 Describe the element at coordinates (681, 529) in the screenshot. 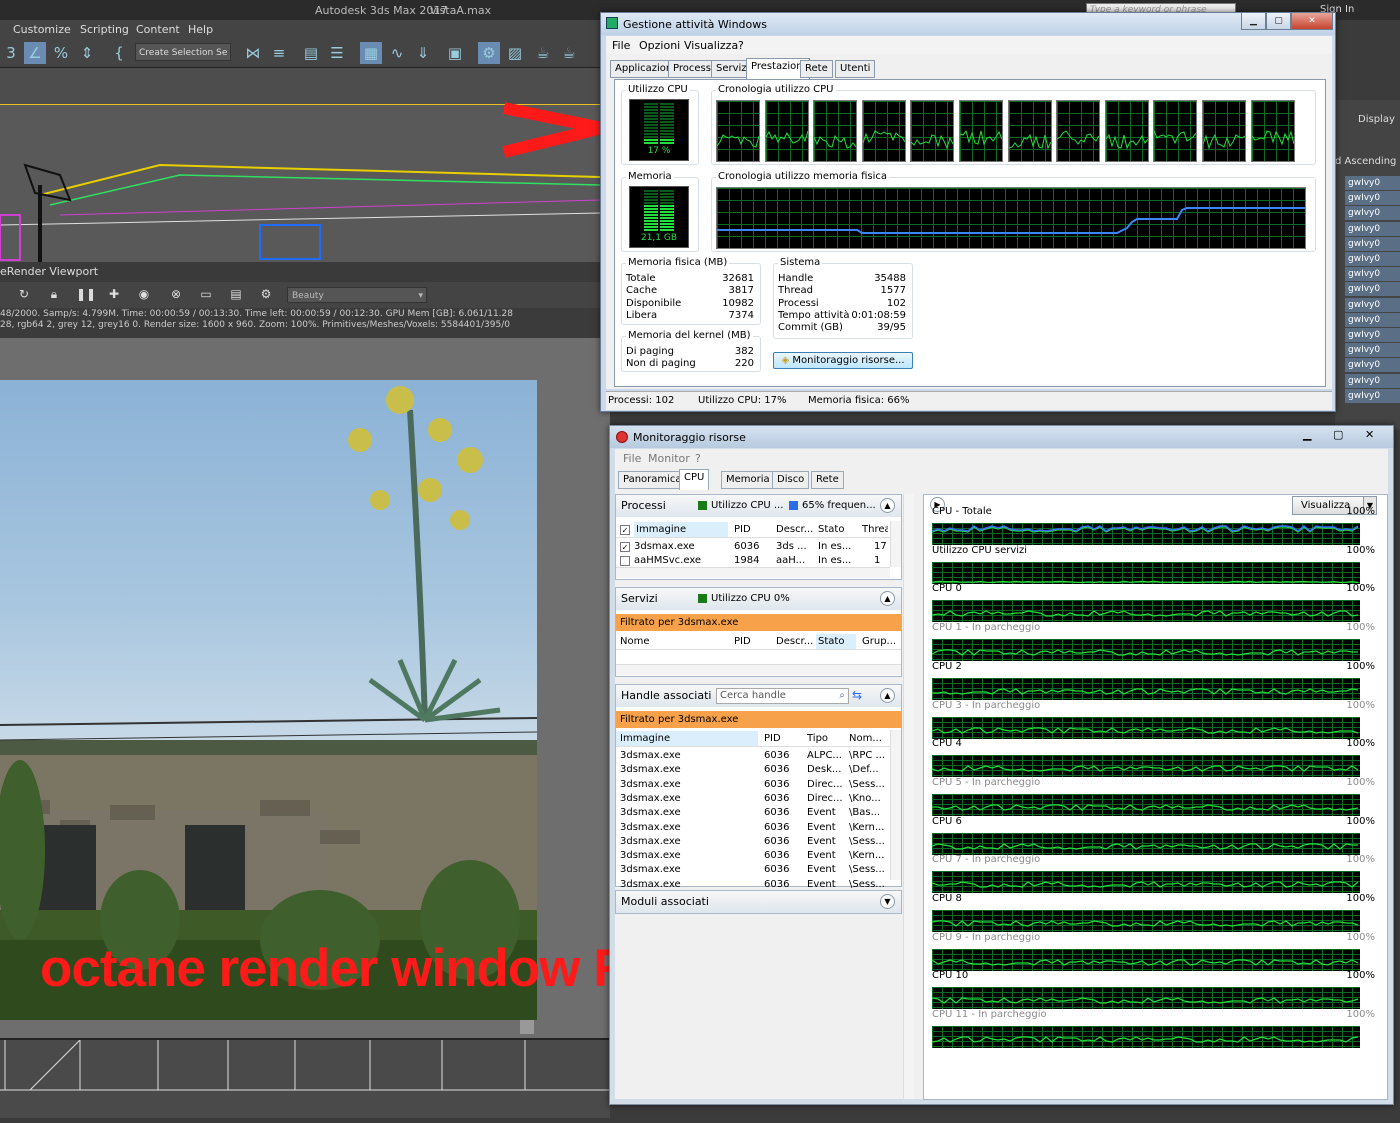

I see `col-image: Immagine` at that location.